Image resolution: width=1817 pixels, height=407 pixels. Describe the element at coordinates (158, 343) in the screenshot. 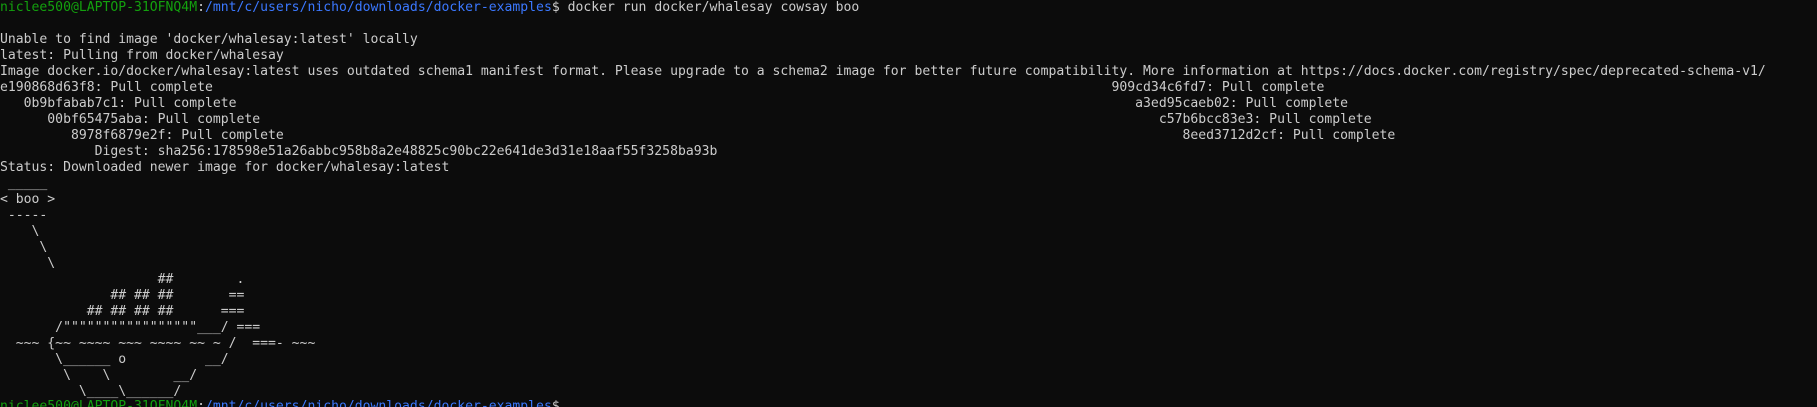

I see `output-line: ~~~ {~~ ~~~~ ~~~ ~~~~ ~~ ~ / ===- ~~~` at that location.